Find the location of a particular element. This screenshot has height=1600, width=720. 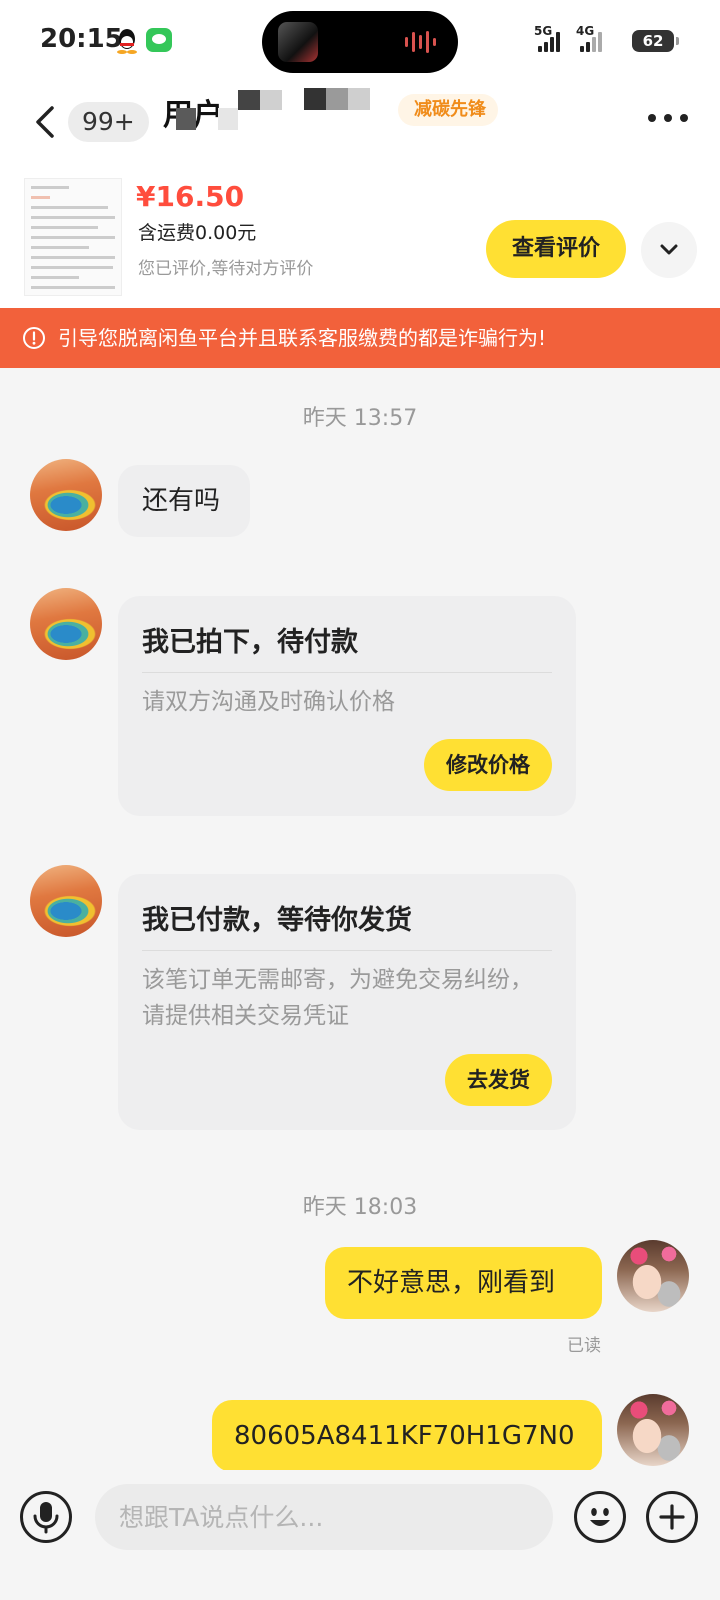

unread-count-badge: 99+ is located at coordinates (108, 122).